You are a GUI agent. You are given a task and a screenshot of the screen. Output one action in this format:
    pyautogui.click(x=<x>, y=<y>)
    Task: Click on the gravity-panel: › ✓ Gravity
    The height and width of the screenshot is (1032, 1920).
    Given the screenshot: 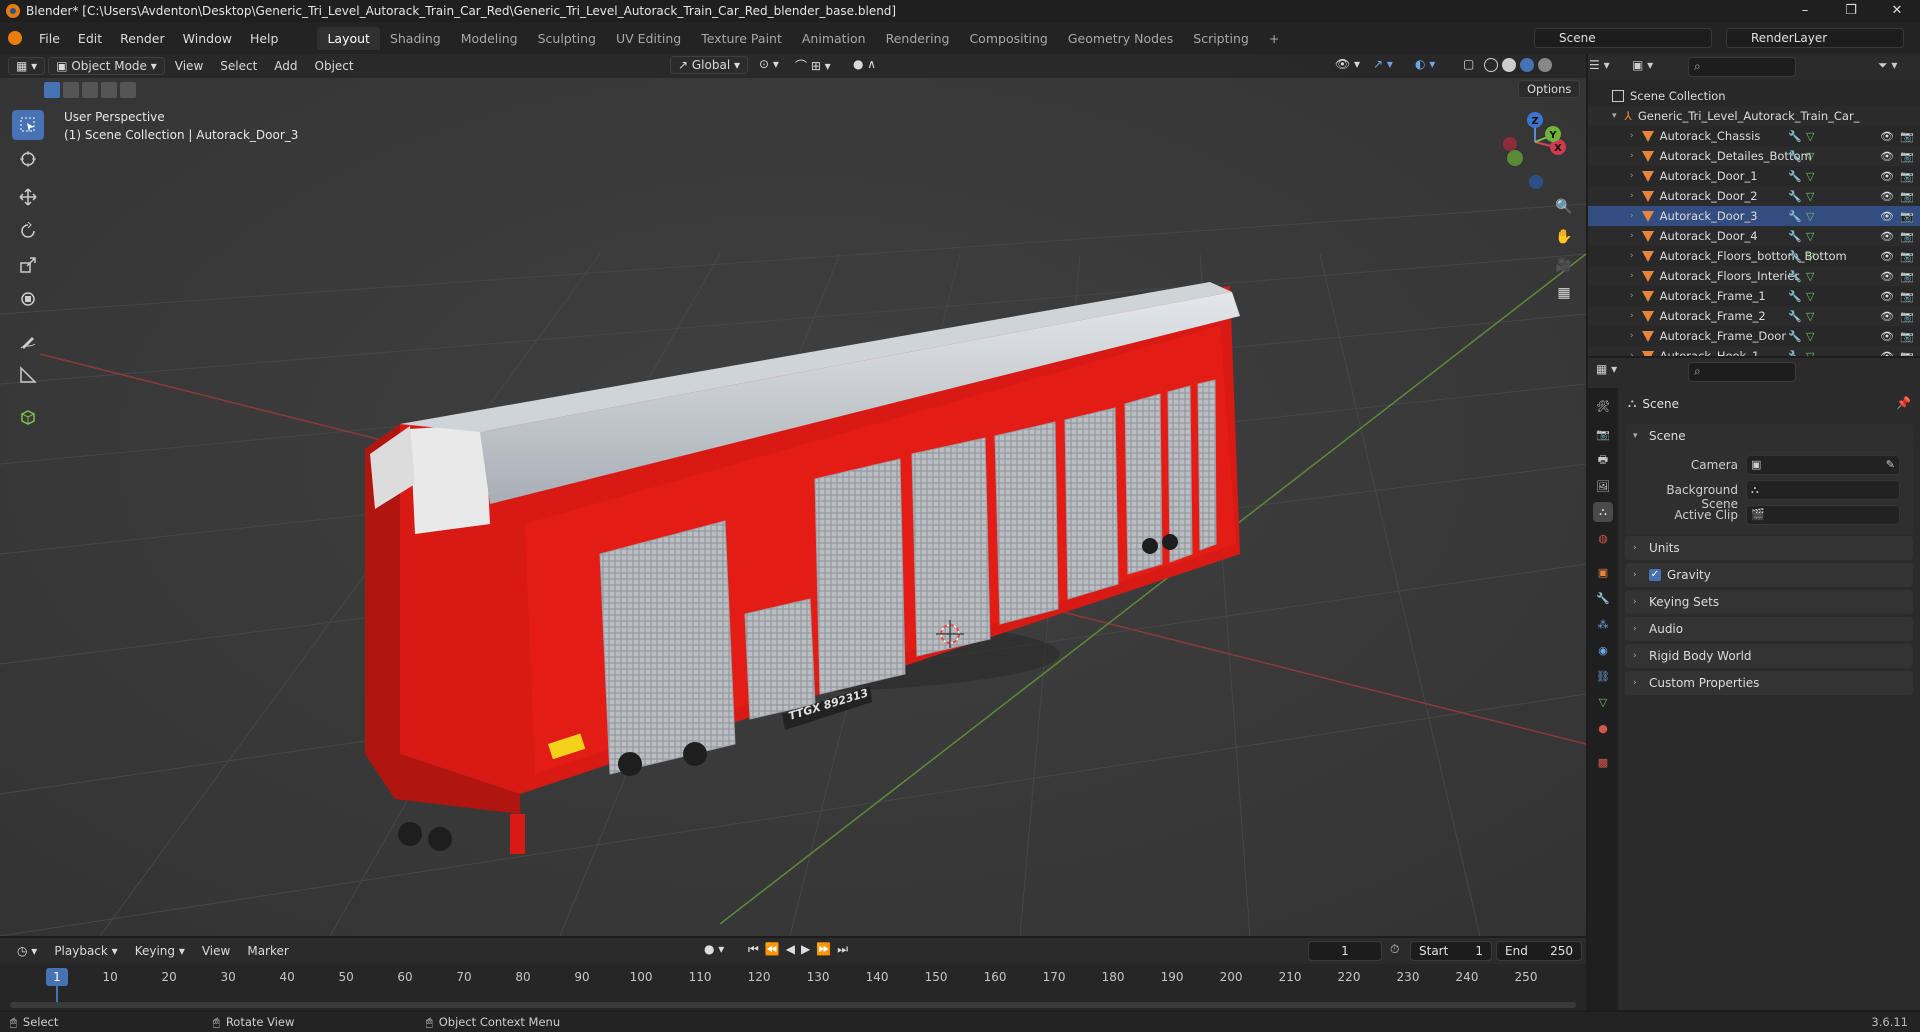 What is the action you would take?
    pyautogui.click(x=1769, y=575)
    